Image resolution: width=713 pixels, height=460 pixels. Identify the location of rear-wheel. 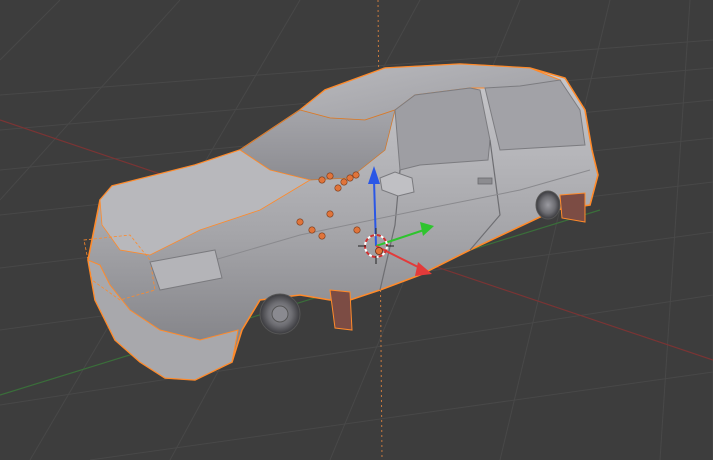
(560, 206).